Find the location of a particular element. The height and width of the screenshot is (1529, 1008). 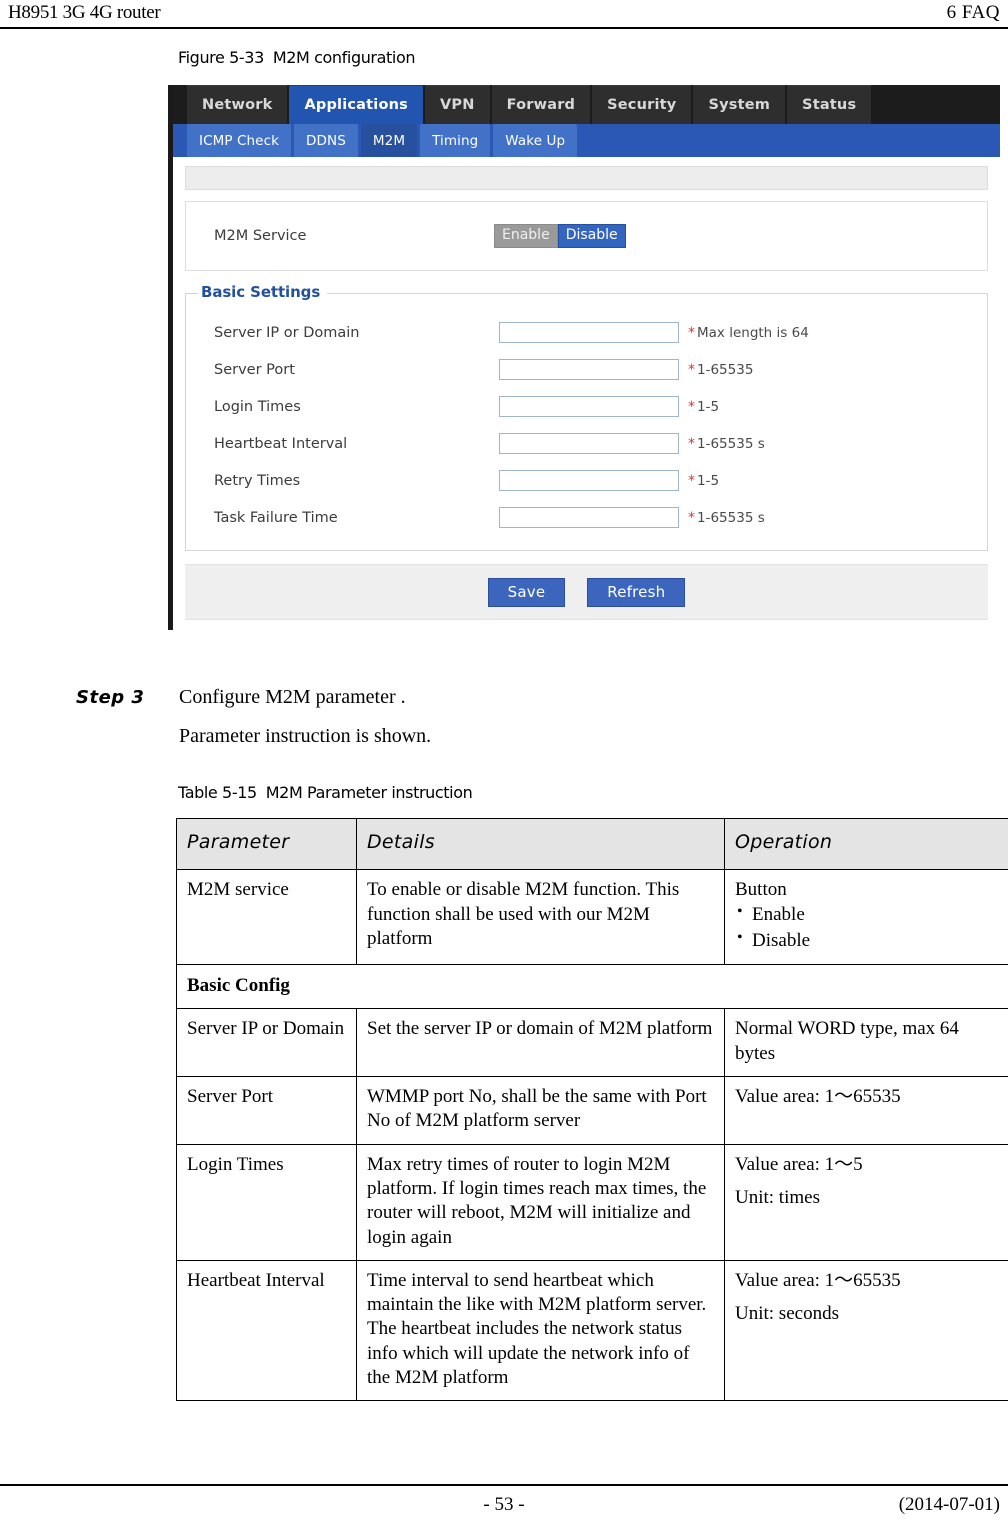

hint-login-times: * 1-5 is located at coordinates (703, 407).